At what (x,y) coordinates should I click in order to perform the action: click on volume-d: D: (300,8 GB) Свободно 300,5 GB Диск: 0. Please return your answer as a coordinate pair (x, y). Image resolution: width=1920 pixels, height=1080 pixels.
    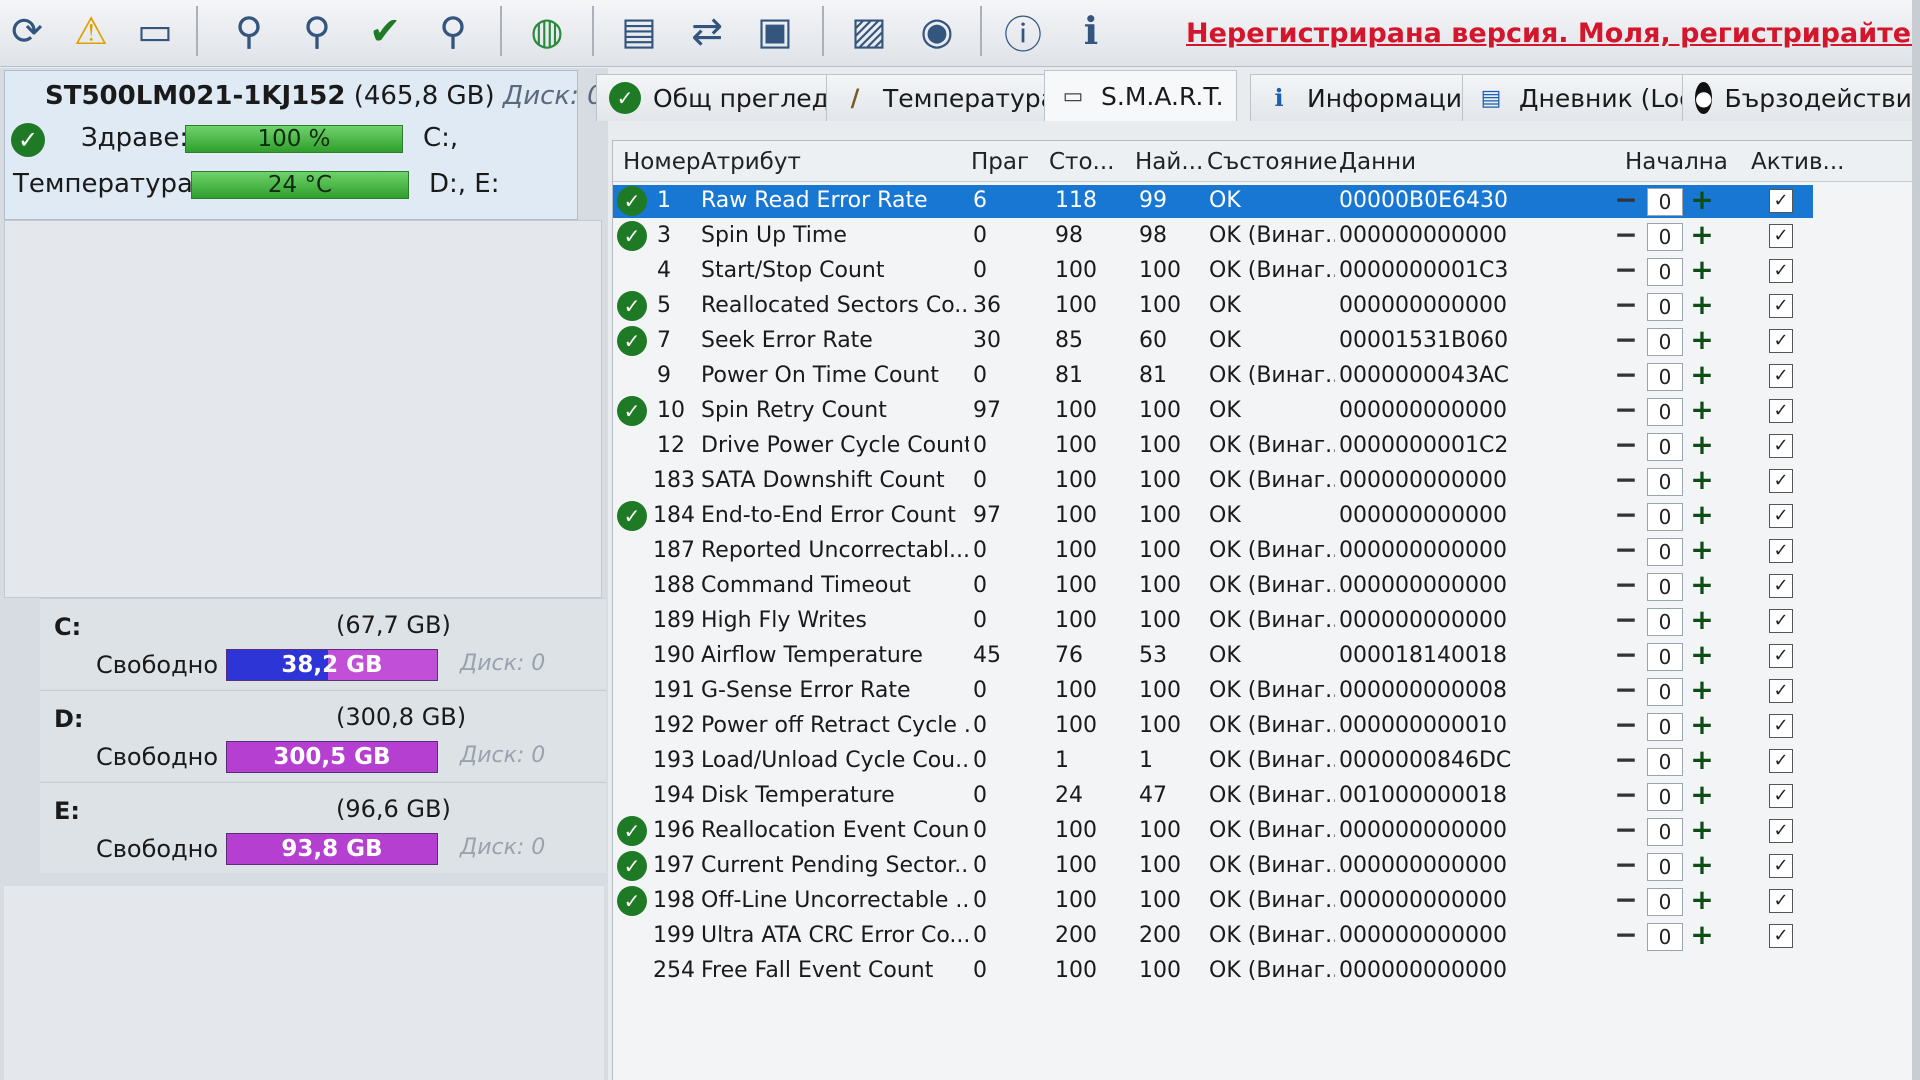
    Looking at the image, I should click on (323, 735).